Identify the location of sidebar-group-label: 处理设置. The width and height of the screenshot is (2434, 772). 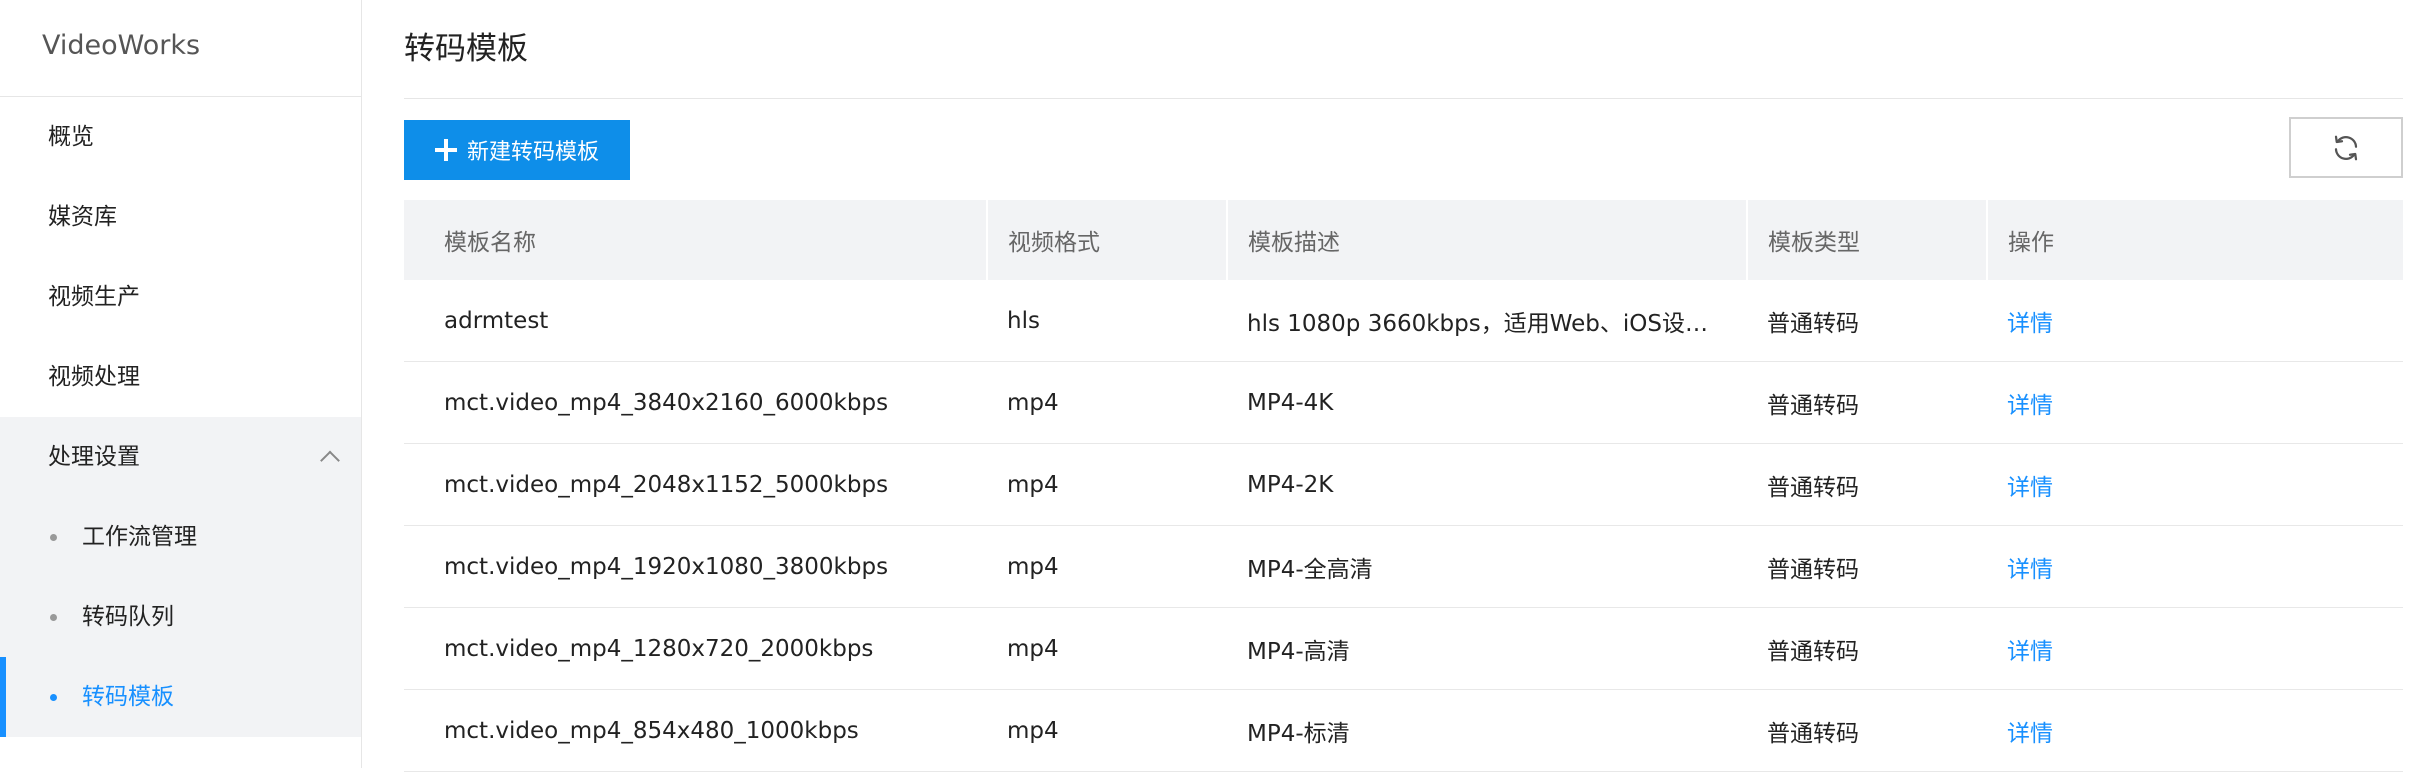
(94, 457).